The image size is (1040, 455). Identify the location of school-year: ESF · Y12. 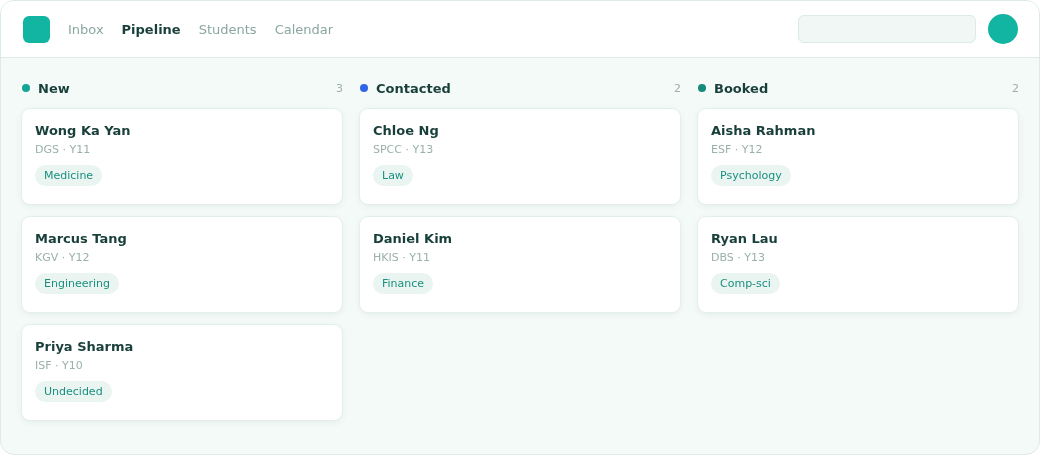
(737, 149).